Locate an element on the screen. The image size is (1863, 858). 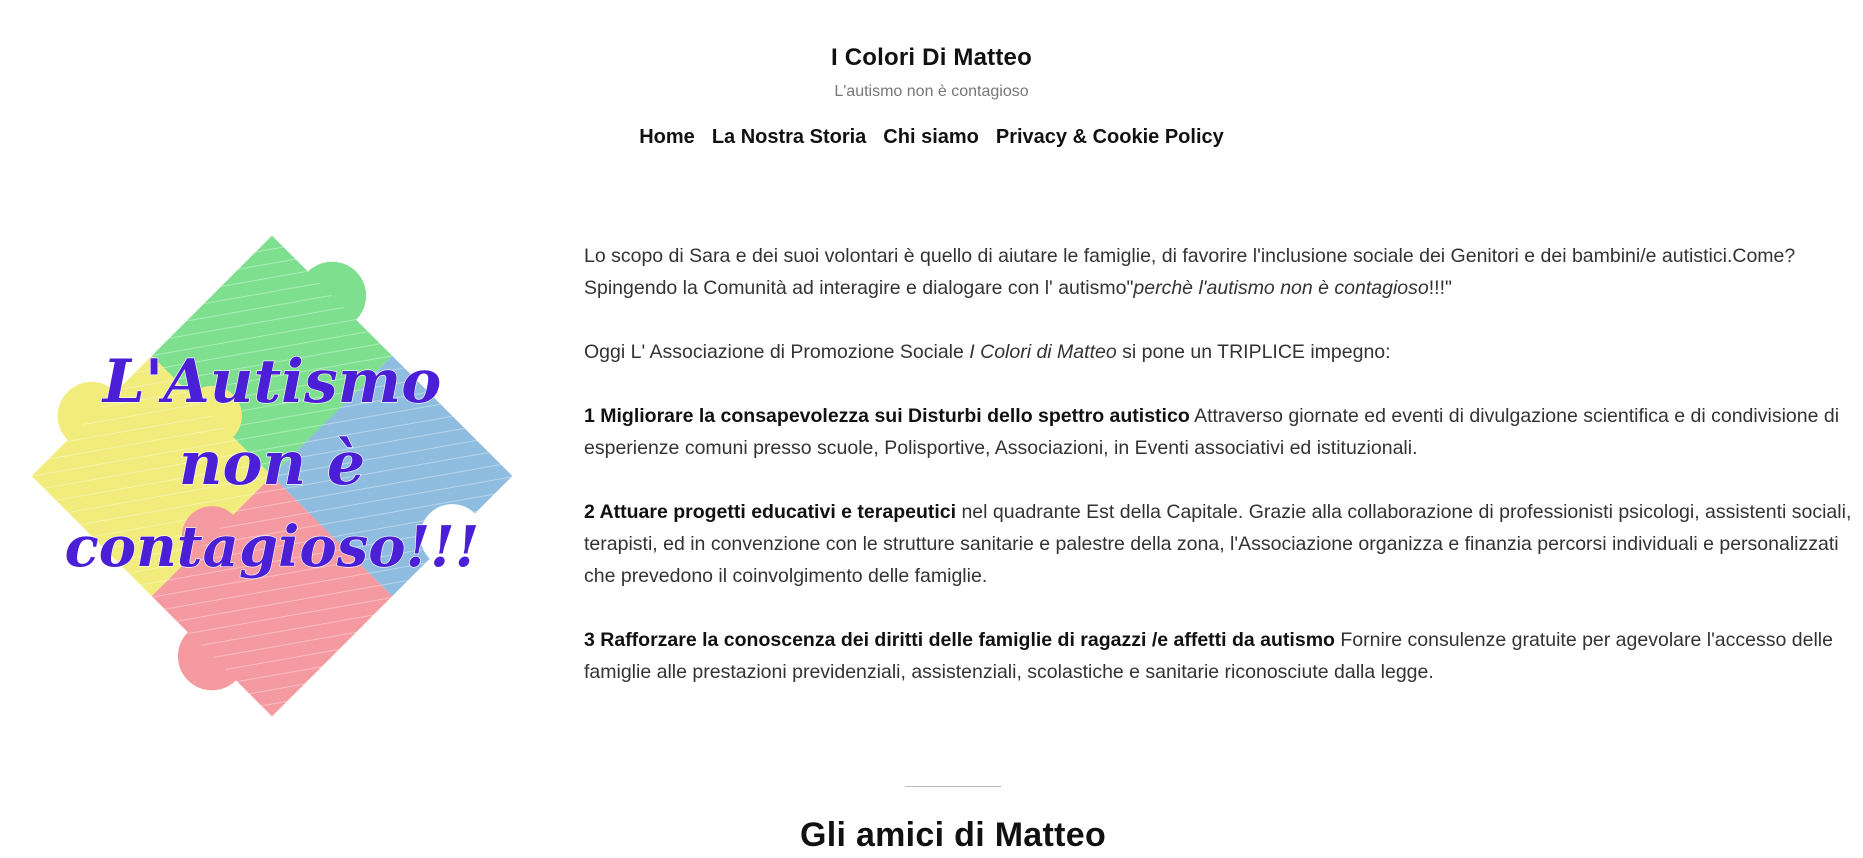
hero-text-line-3: contagioso!!! is located at coordinates (272, 547).